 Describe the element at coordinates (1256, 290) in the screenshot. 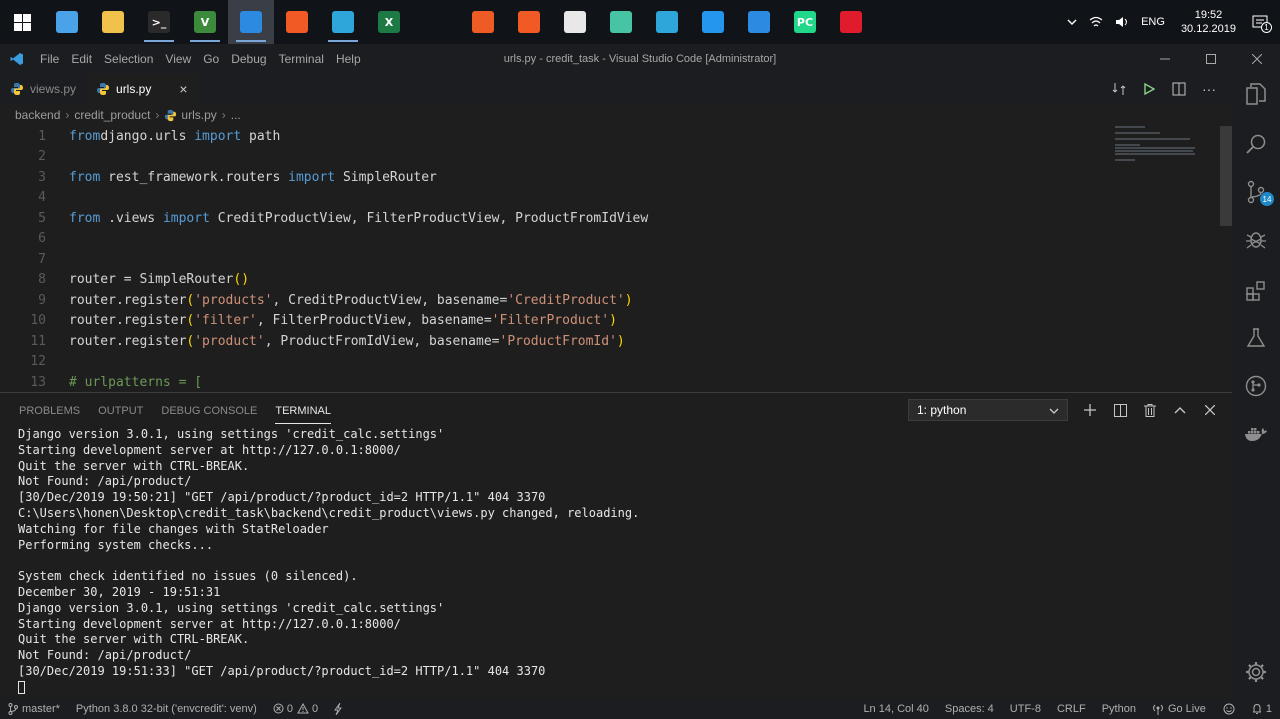

I see `extensions-button` at that location.